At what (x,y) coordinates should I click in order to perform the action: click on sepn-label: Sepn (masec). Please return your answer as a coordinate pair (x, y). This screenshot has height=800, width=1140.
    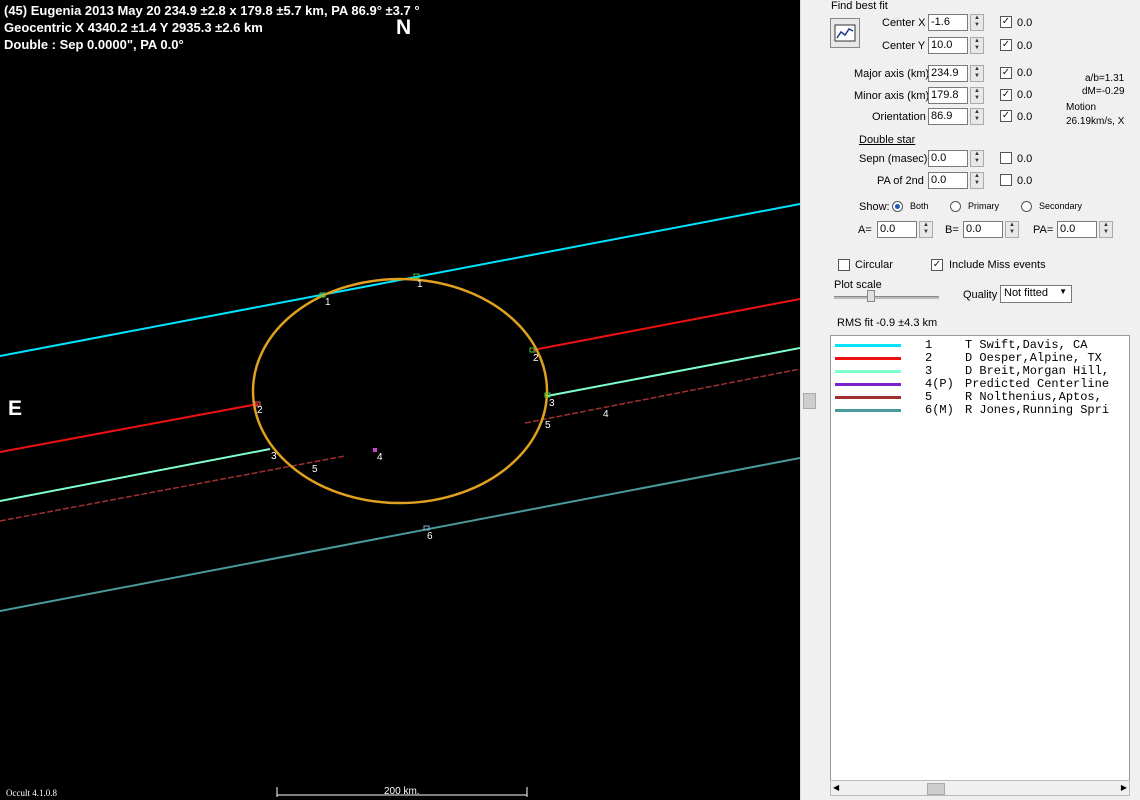
    Looking at the image, I should click on (893, 159).